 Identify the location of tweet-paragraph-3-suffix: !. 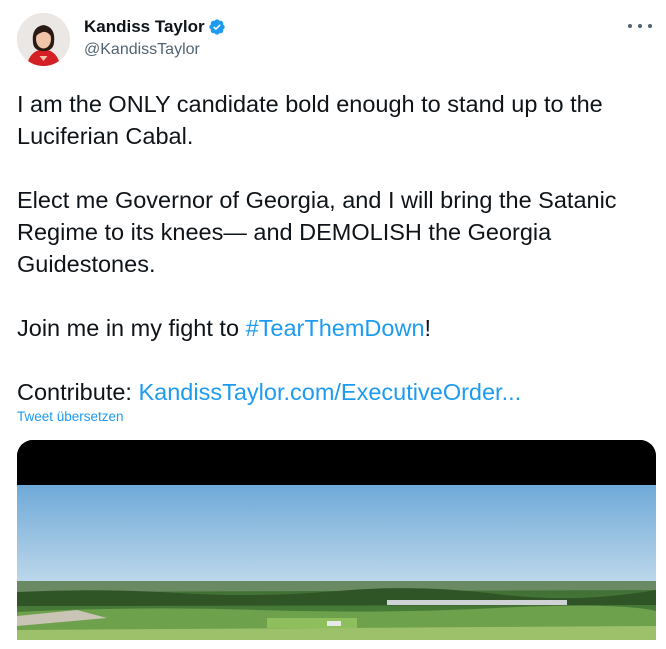
(428, 328).